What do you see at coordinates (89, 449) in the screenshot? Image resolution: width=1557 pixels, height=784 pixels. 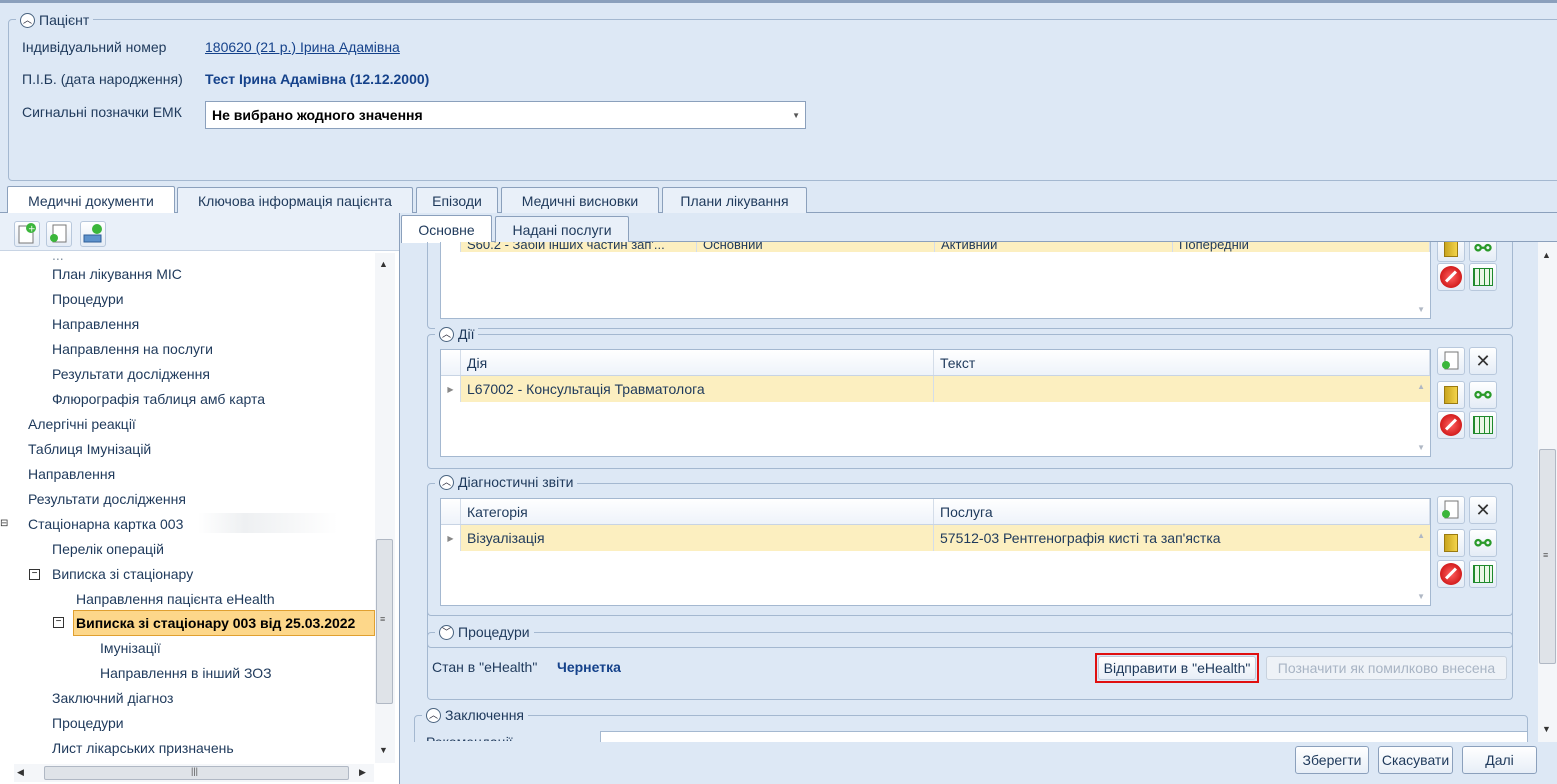 I see `tree-item: Таблиця Імунізацій` at bounding box center [89, 449].